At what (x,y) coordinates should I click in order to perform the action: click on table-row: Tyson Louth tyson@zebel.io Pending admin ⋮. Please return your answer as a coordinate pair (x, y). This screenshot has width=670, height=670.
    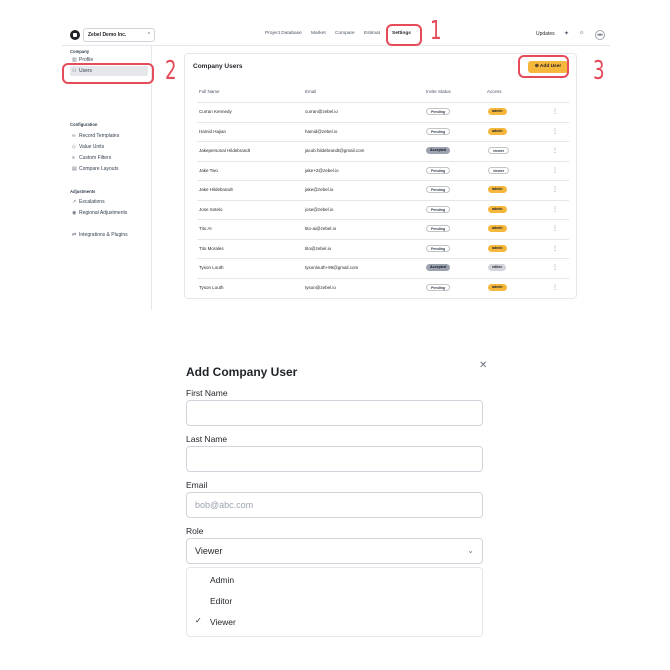
    Looking at the image, I should click on (383, 287).